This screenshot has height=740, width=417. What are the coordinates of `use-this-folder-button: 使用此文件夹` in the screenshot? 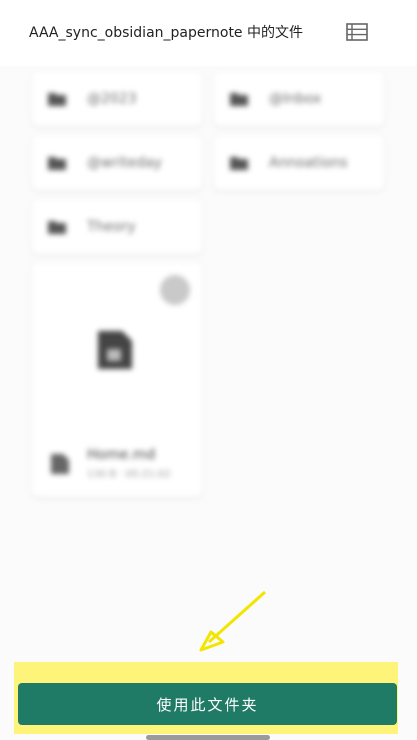 It's located at (207, 704).